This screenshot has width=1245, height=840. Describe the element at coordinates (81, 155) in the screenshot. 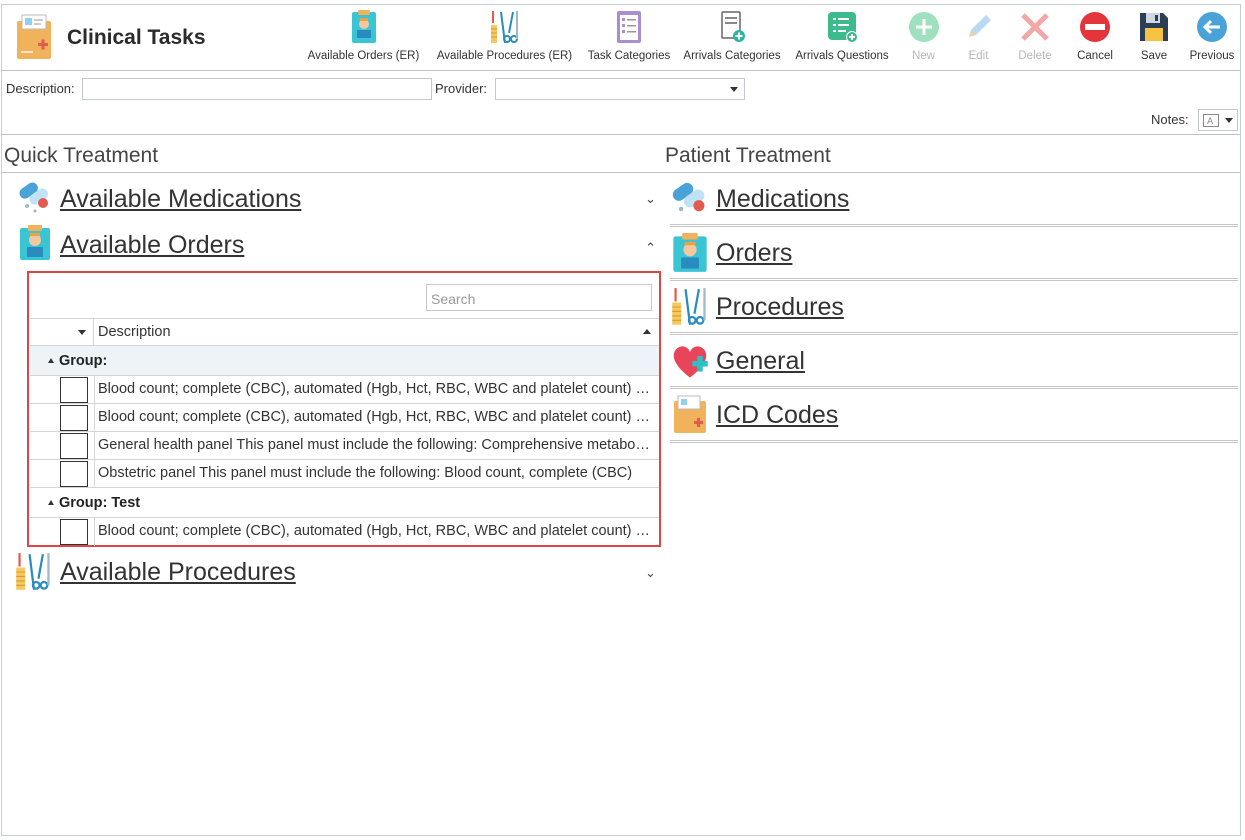

I see `quick-treatment-title: Quick Treatment` at that location.